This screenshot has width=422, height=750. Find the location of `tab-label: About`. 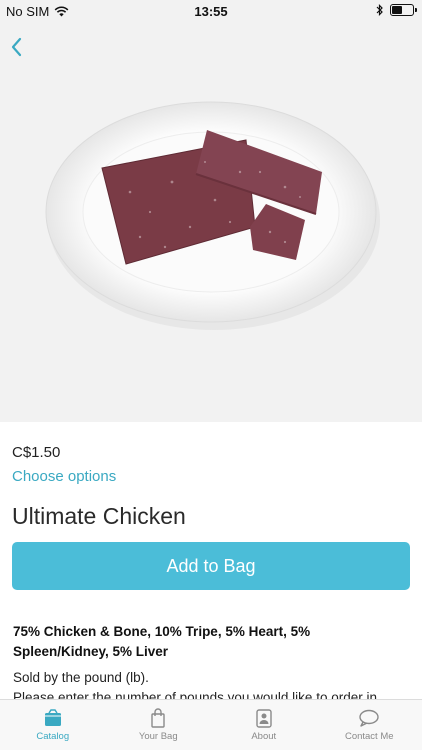

tab-label: About is located at coordinates (264, 736).